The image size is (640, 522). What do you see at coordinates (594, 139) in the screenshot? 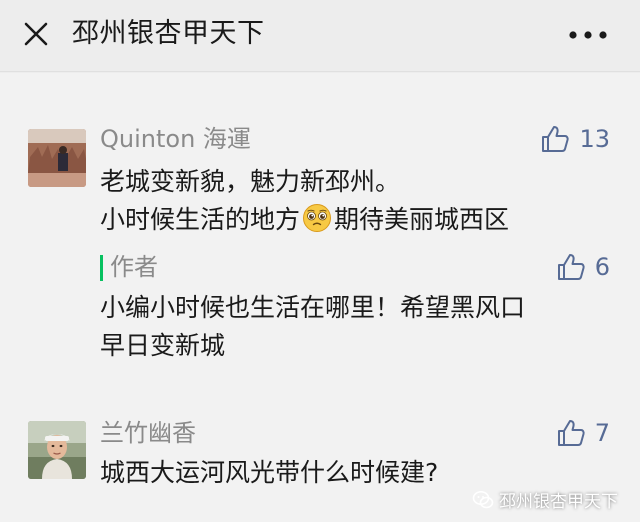
I see `like-count: 13` at bounding box center [594, 139].